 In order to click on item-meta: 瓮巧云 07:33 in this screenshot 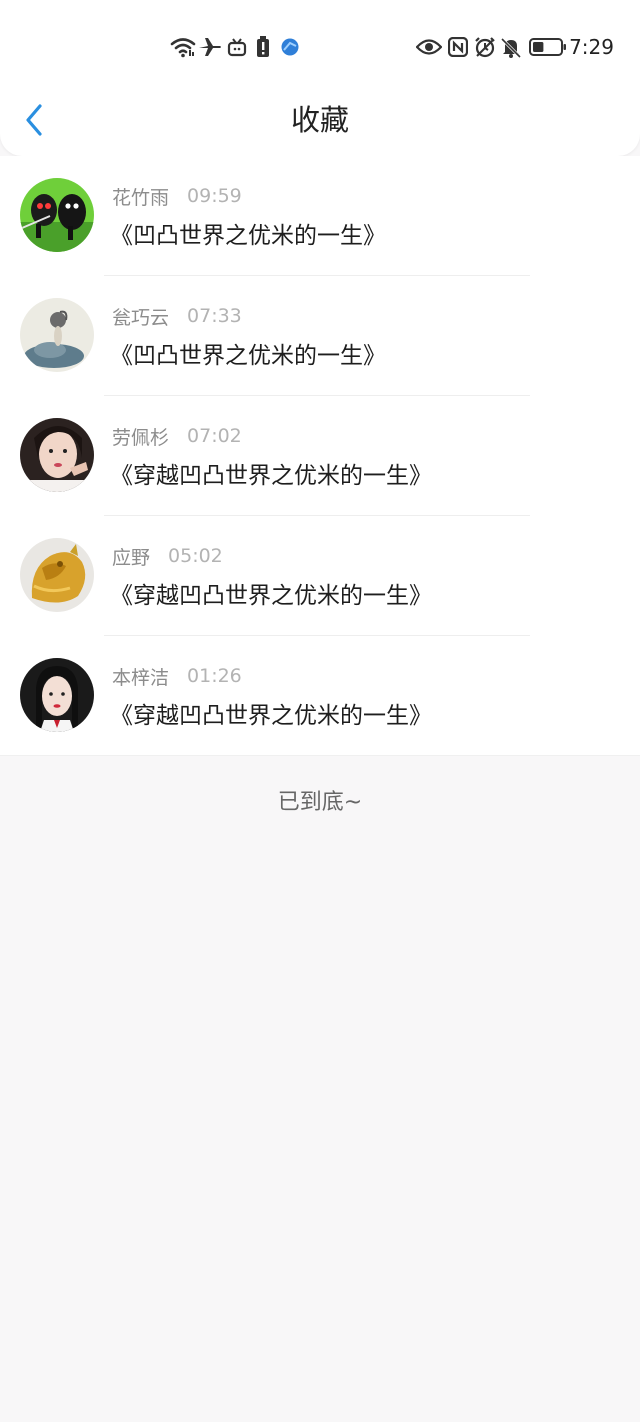, I will do `click(177, 316)`.